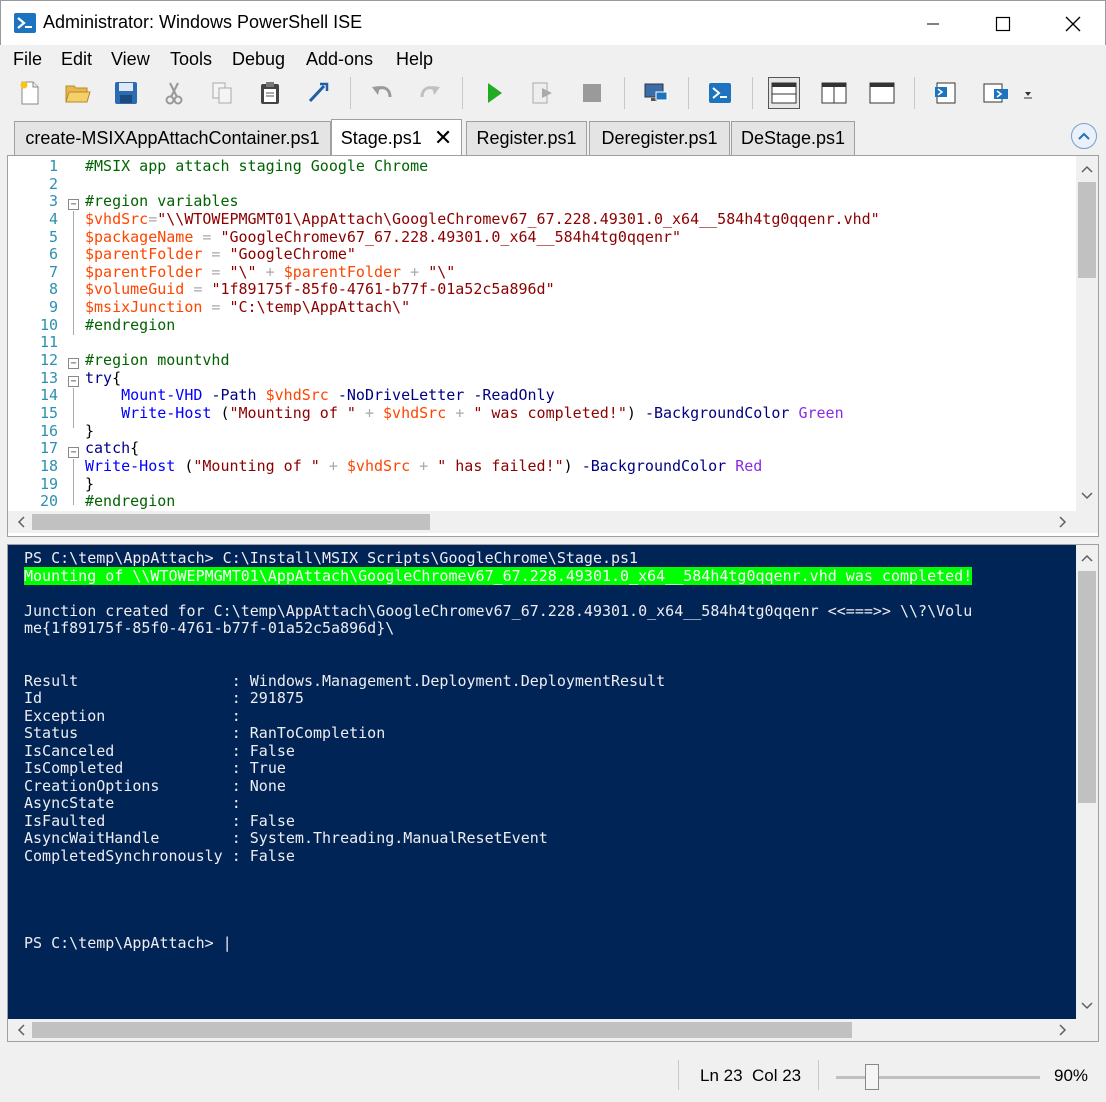  What do you see at coordinates (258, 59) in the screenshot?
I see `menu-debug: Debug` at bounding box center [258, 59].